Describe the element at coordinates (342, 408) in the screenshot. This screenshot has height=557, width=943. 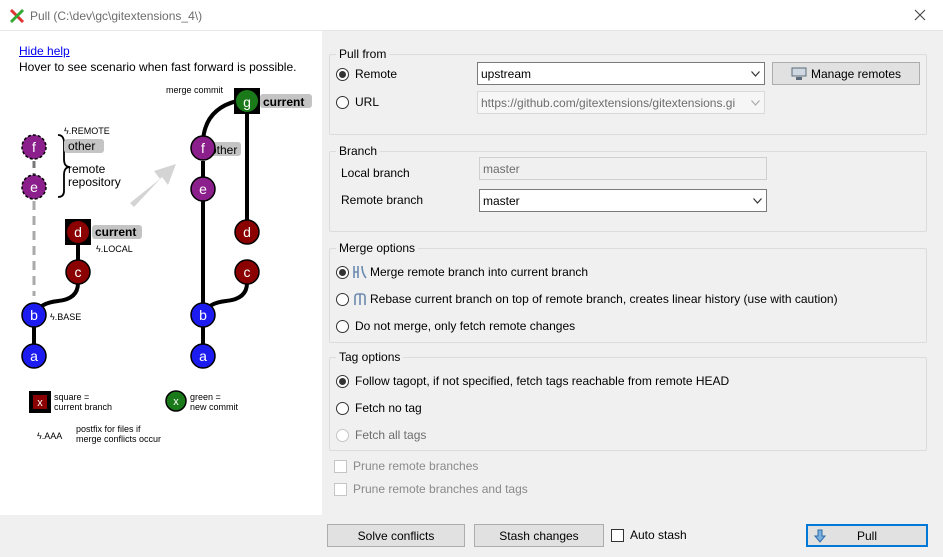
I see `no-tag-radio` at that location.